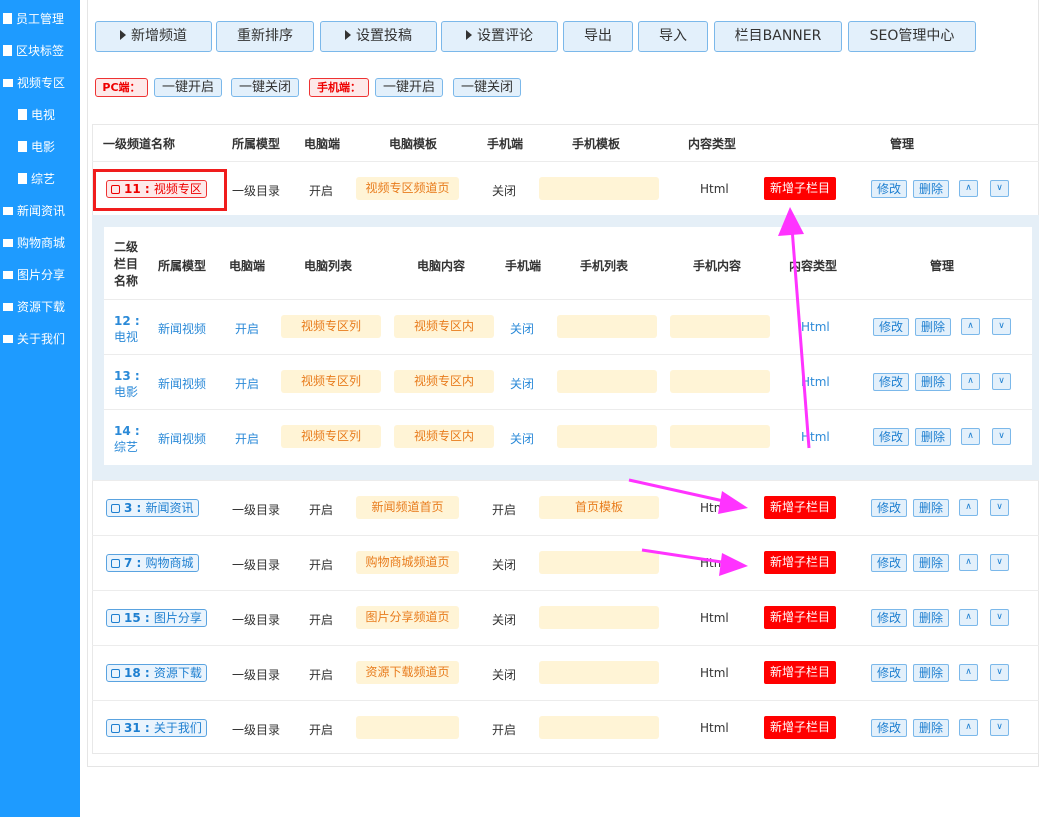 The height and width of the screenshot is (817, 1039). Describe the element at coordinates (407, 188) in the screenshot. I see `pc-template: 视频专区频道页` at that location.